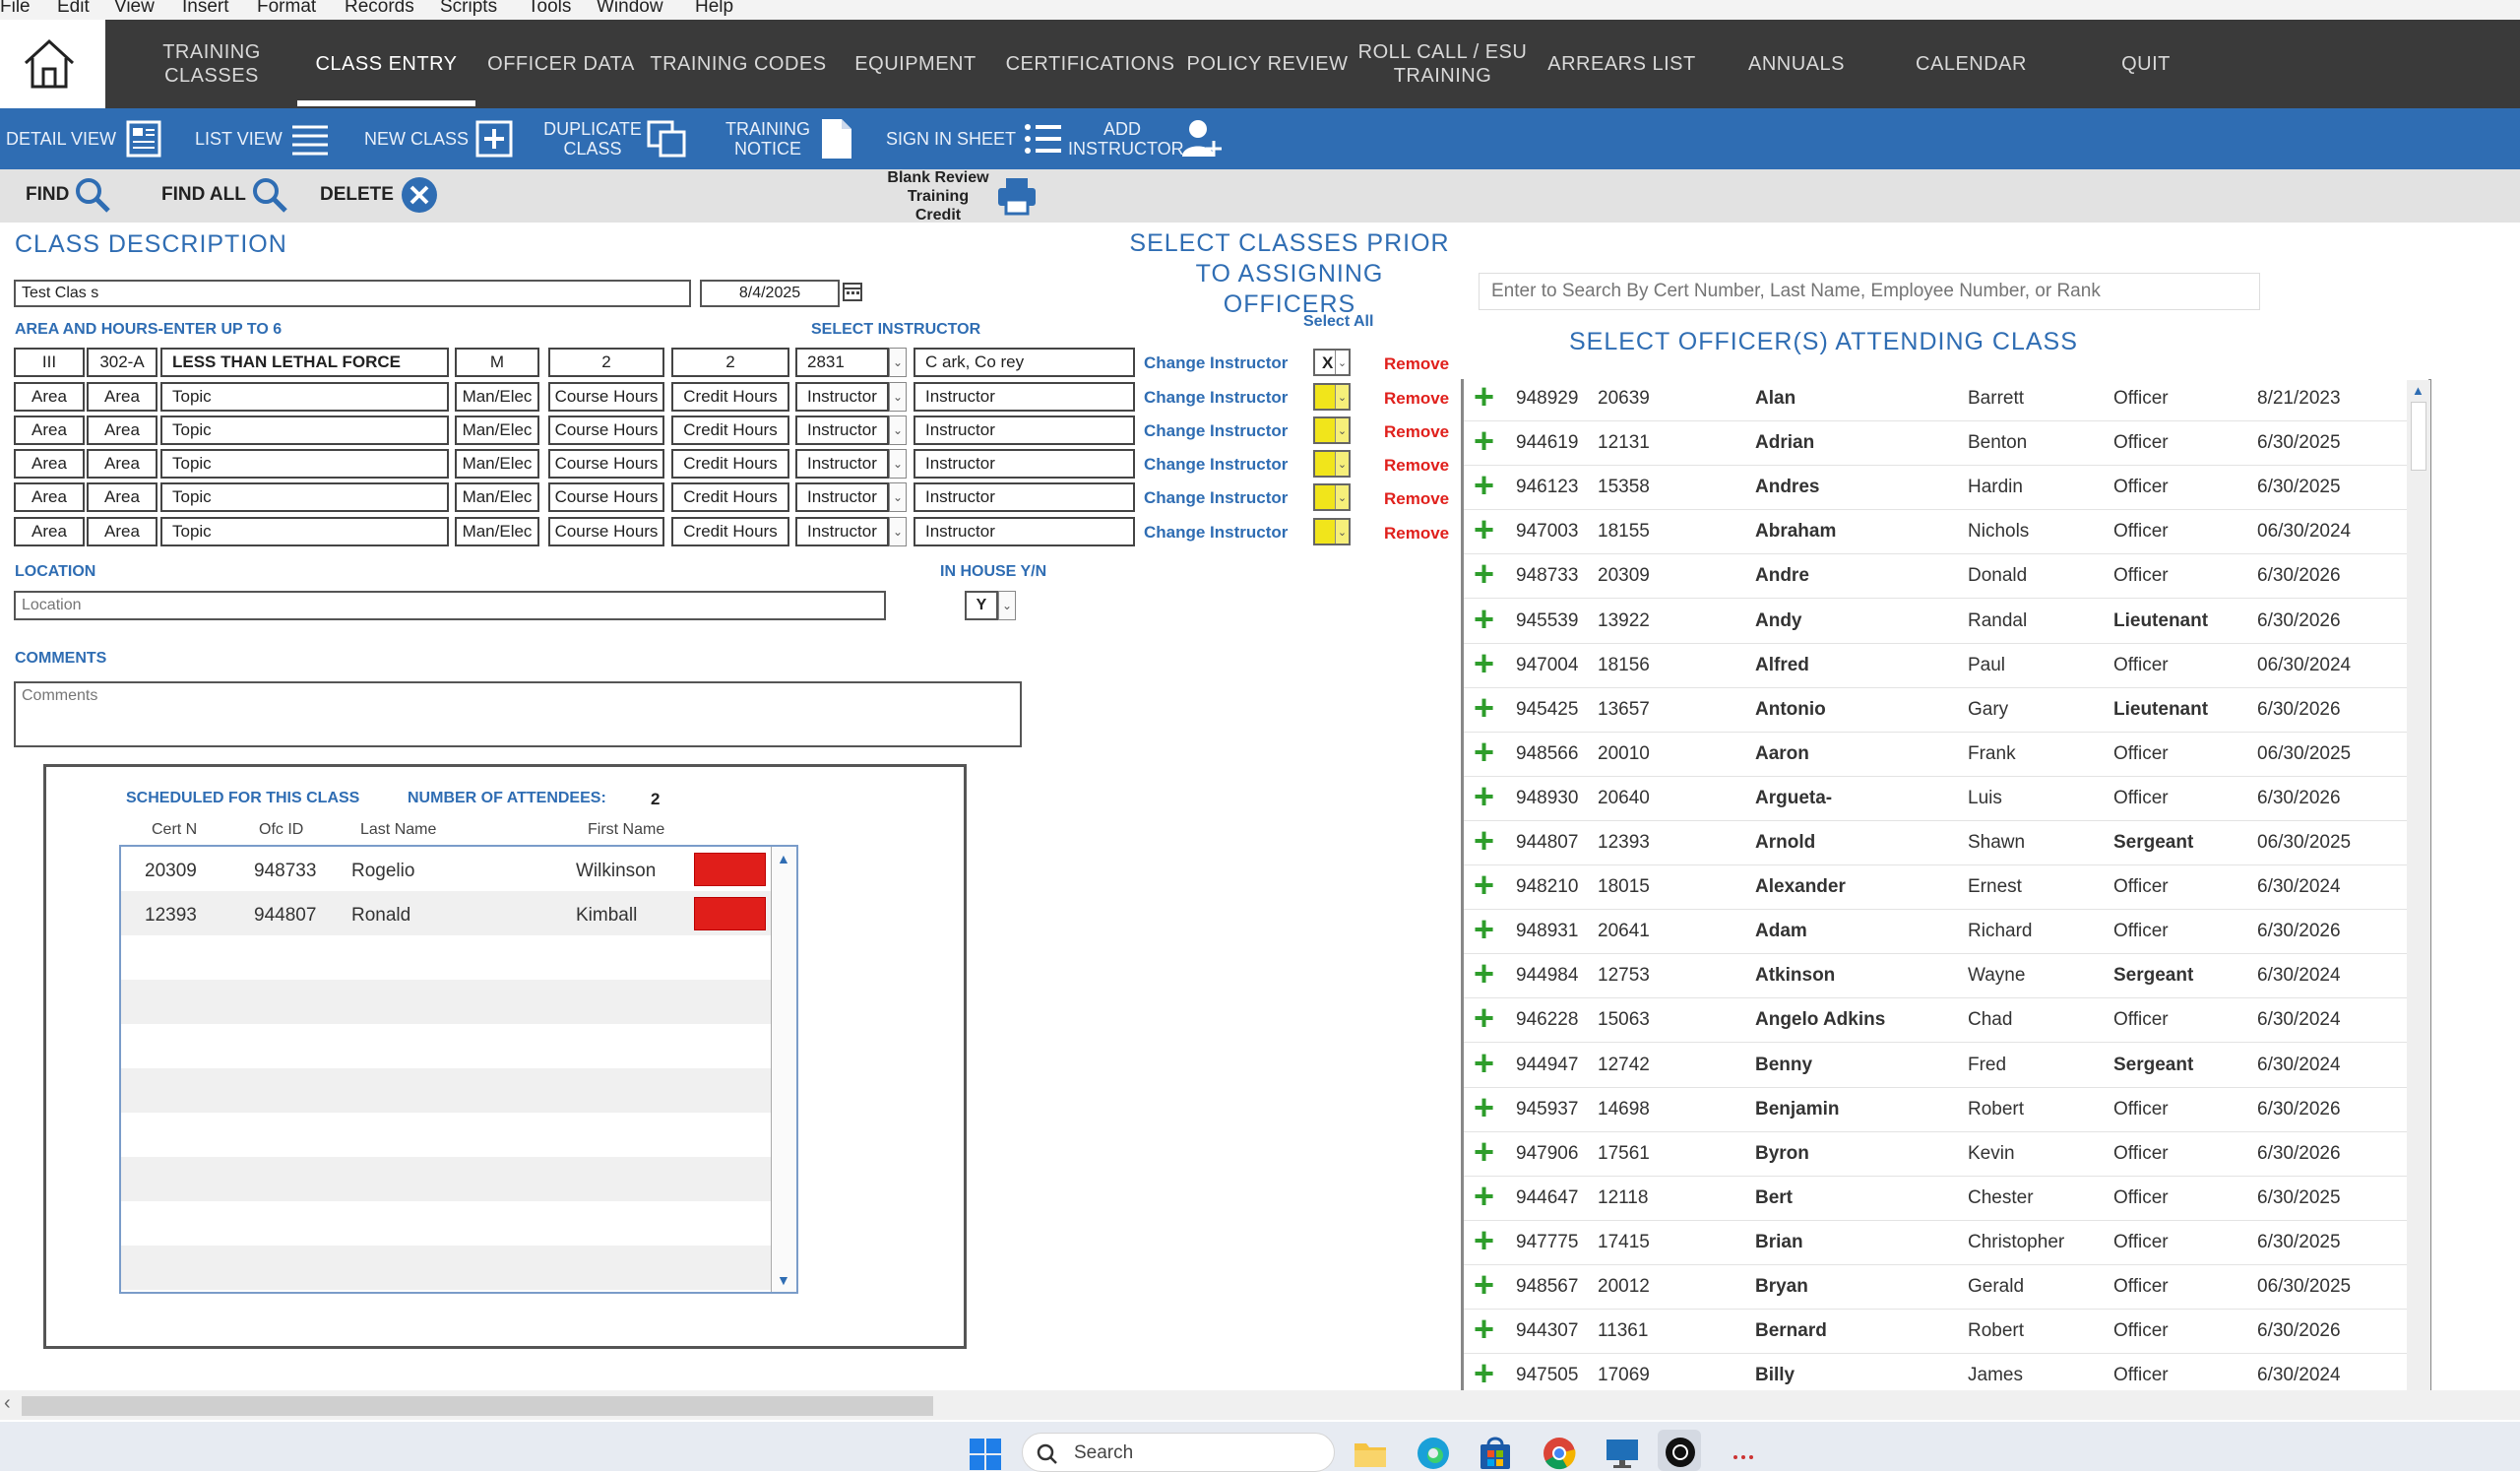 This screenshot has width=2520, height=1472. What do you see at coordinates (304, 397) in the screenshot?
I see `topic-field: Topic` at bounding box center [304, 397].